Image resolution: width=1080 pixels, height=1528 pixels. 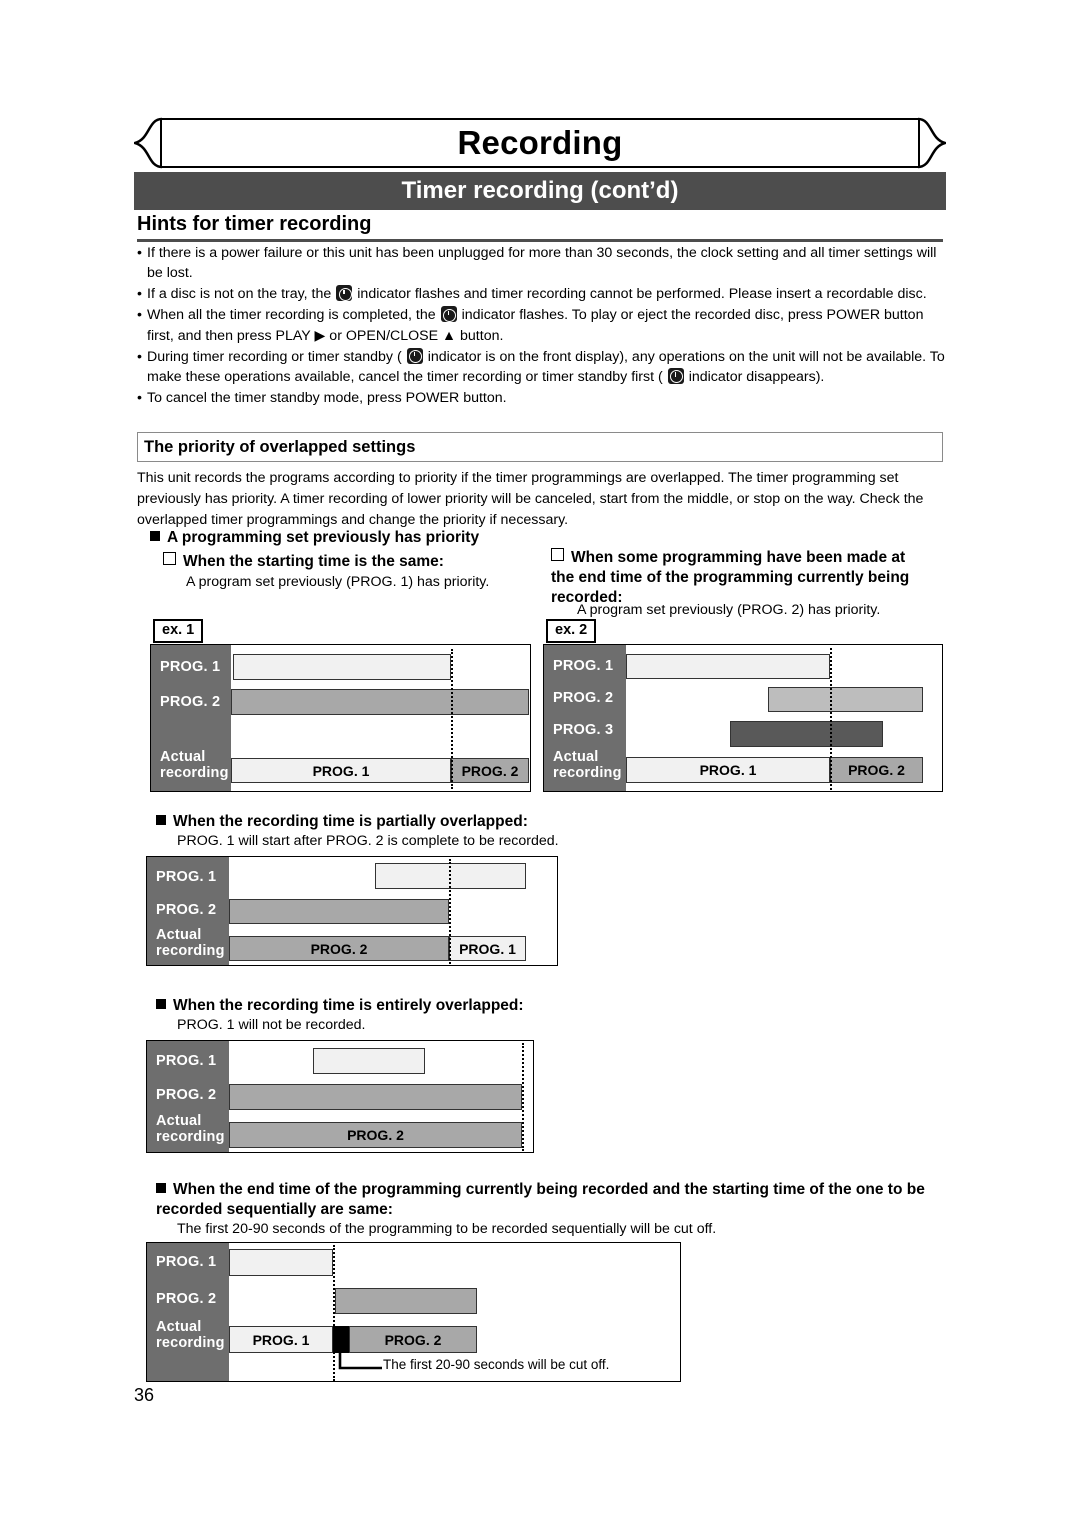 I want to click on page-banner: Recording, so click(x=540, y=143).